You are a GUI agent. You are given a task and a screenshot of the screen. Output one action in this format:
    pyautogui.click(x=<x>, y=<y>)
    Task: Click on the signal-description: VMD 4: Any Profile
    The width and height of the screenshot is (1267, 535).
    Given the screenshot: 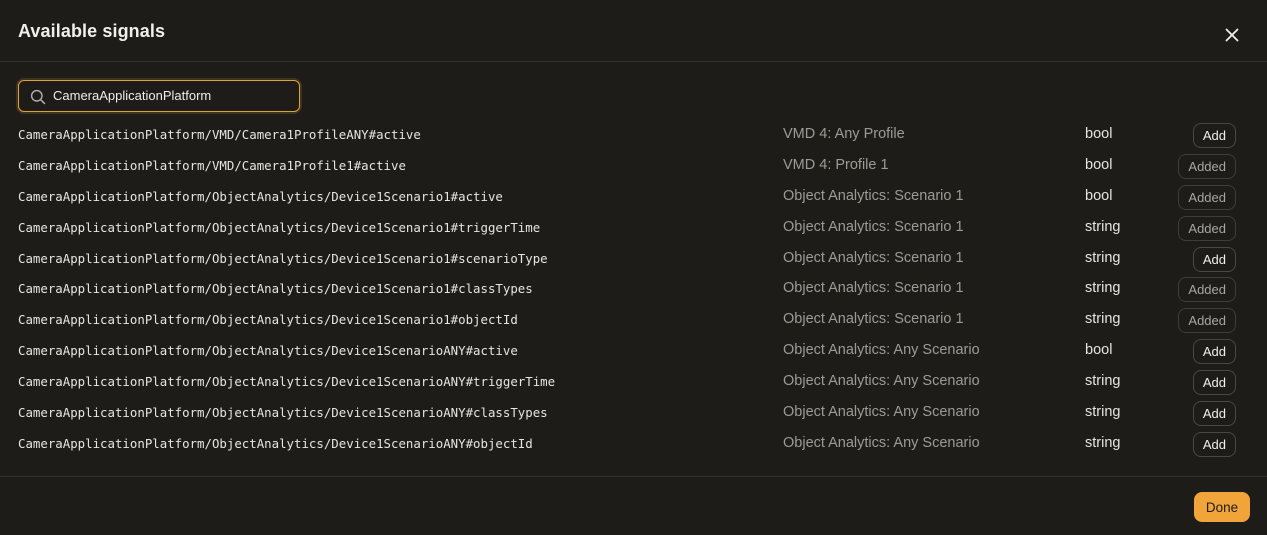 What is the action you would take?
    pyautogui.click(x=844, y=134)
    